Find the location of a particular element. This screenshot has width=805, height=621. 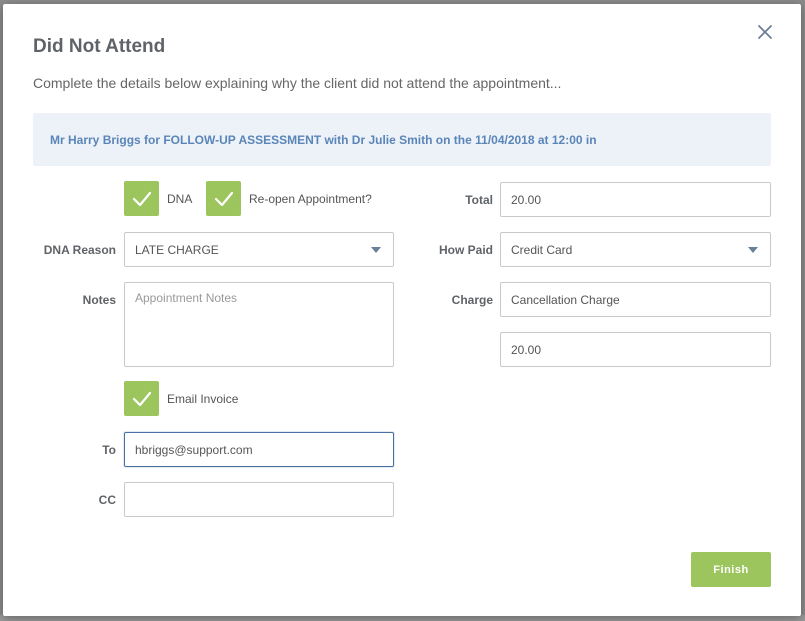

charge-description-input is located at coordinates (635, 299).